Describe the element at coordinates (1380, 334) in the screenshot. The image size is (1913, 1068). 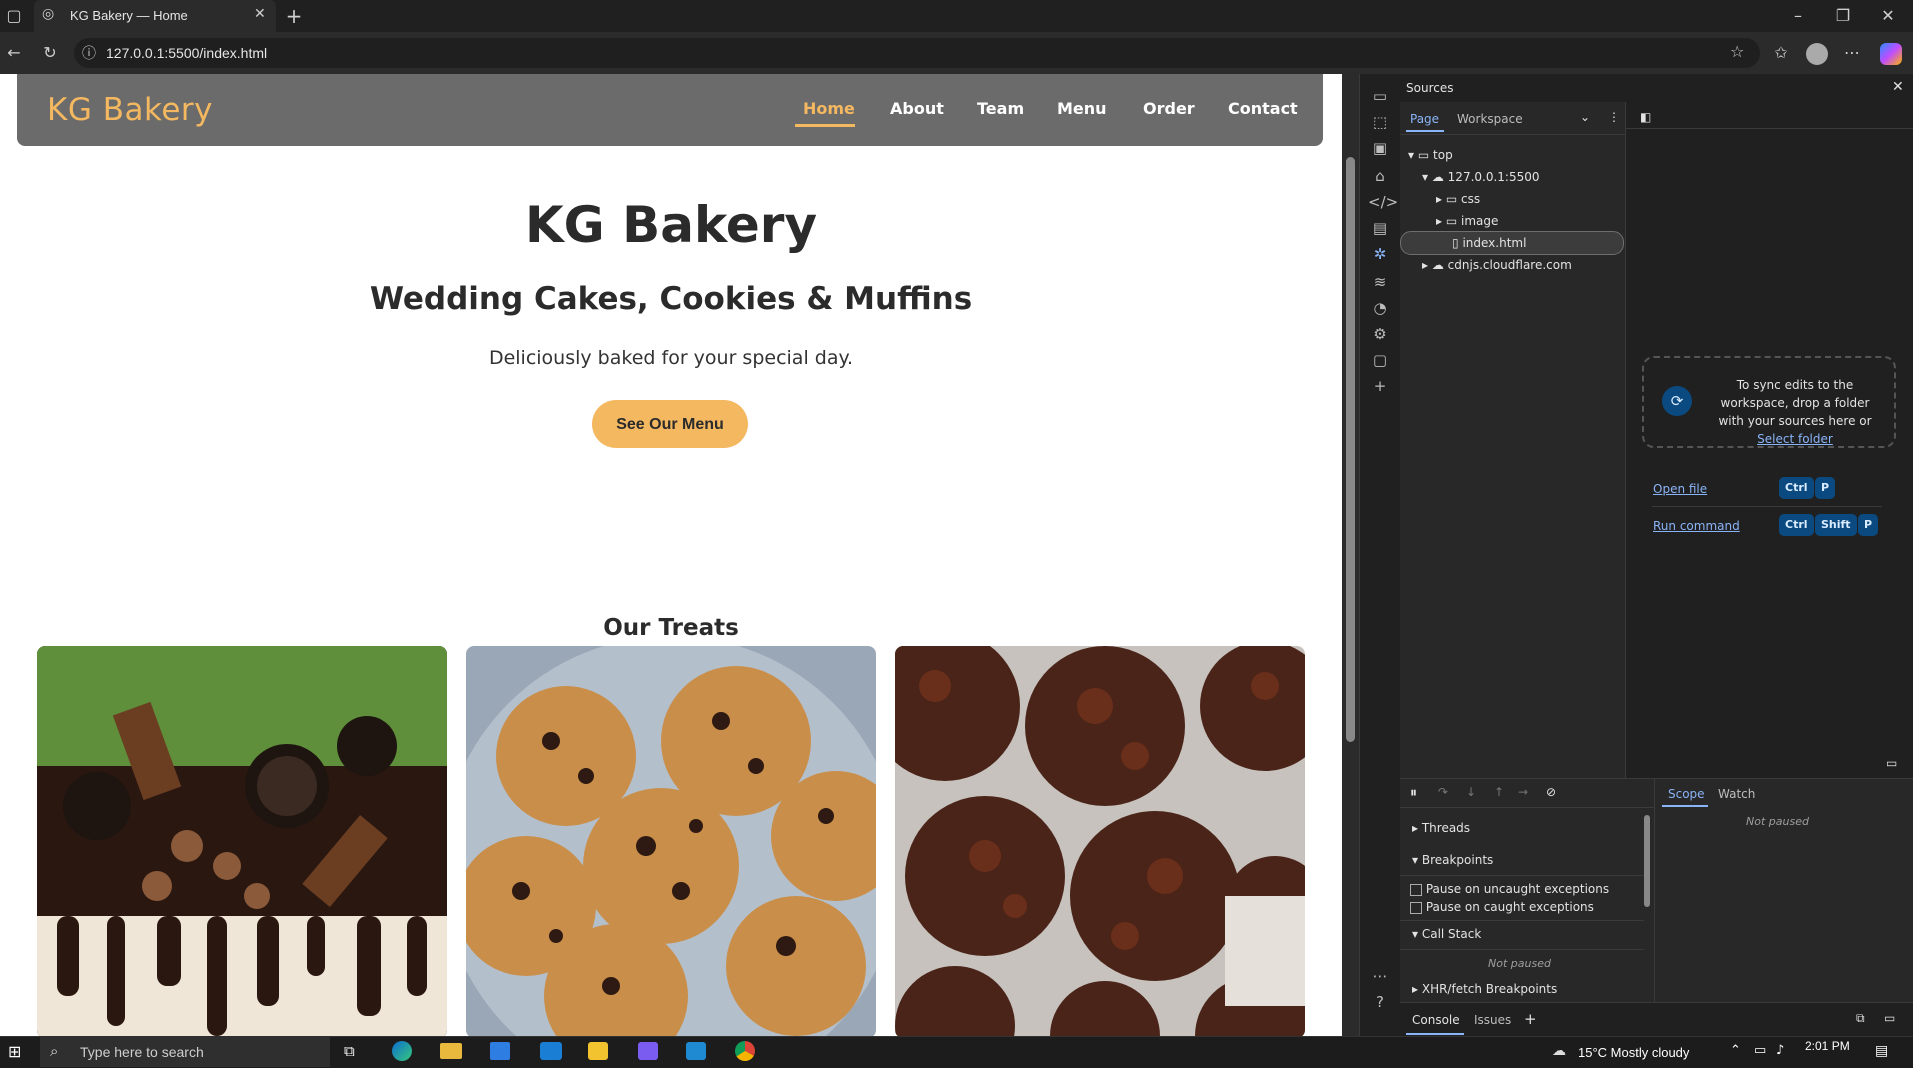
I see `settings-gear-icon: ⚙` at that location.